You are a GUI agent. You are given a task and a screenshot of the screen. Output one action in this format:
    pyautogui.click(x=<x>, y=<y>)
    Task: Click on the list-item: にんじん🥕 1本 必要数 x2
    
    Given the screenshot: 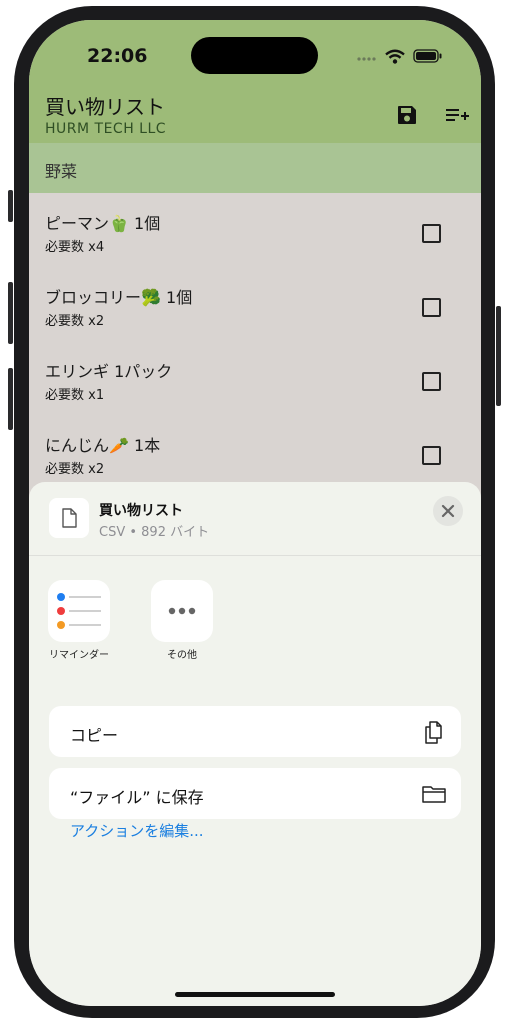 What is the action you would take?
    pyautogui.click(x=255, y=455)
    